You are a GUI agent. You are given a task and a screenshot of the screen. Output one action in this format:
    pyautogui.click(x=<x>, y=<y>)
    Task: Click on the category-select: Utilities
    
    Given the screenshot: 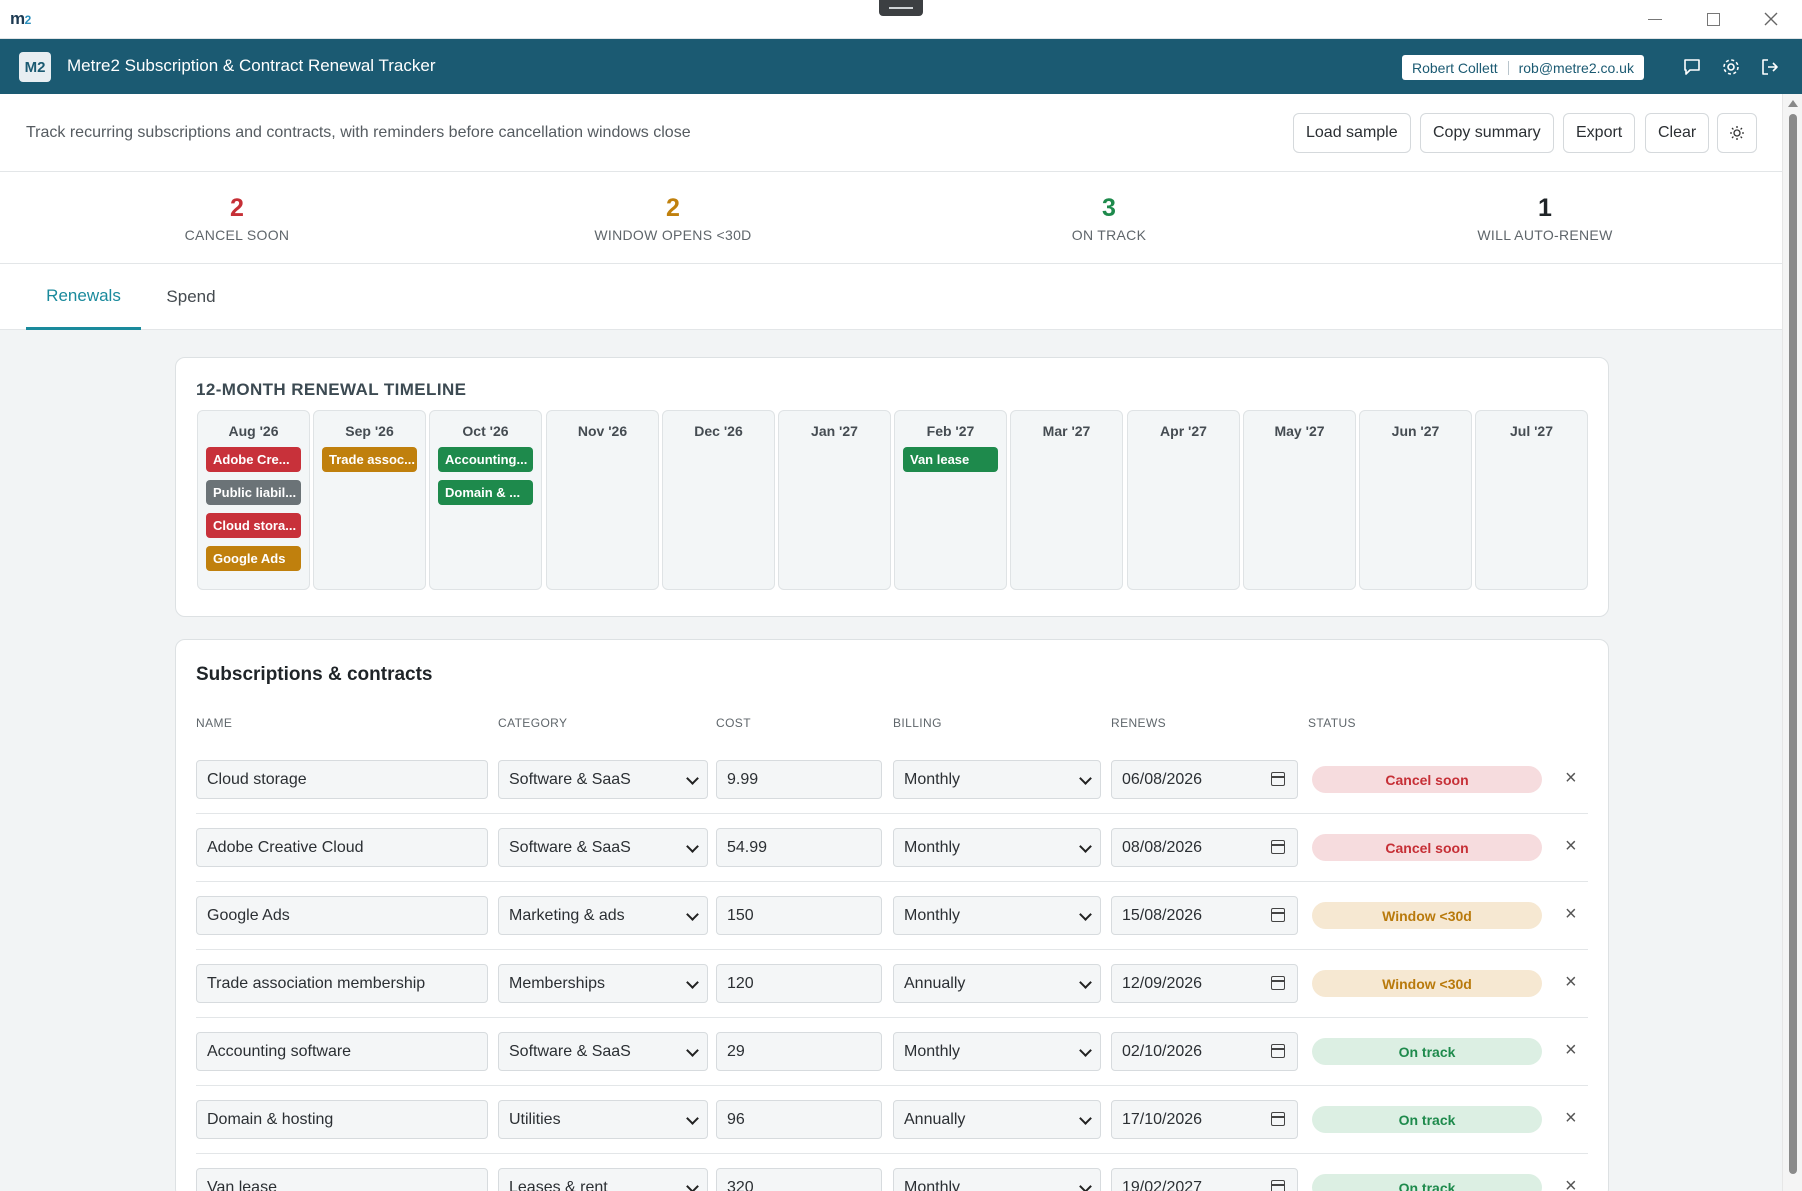 What is the action you would take?
    pyautogui.click(x=603, y=1119)
    